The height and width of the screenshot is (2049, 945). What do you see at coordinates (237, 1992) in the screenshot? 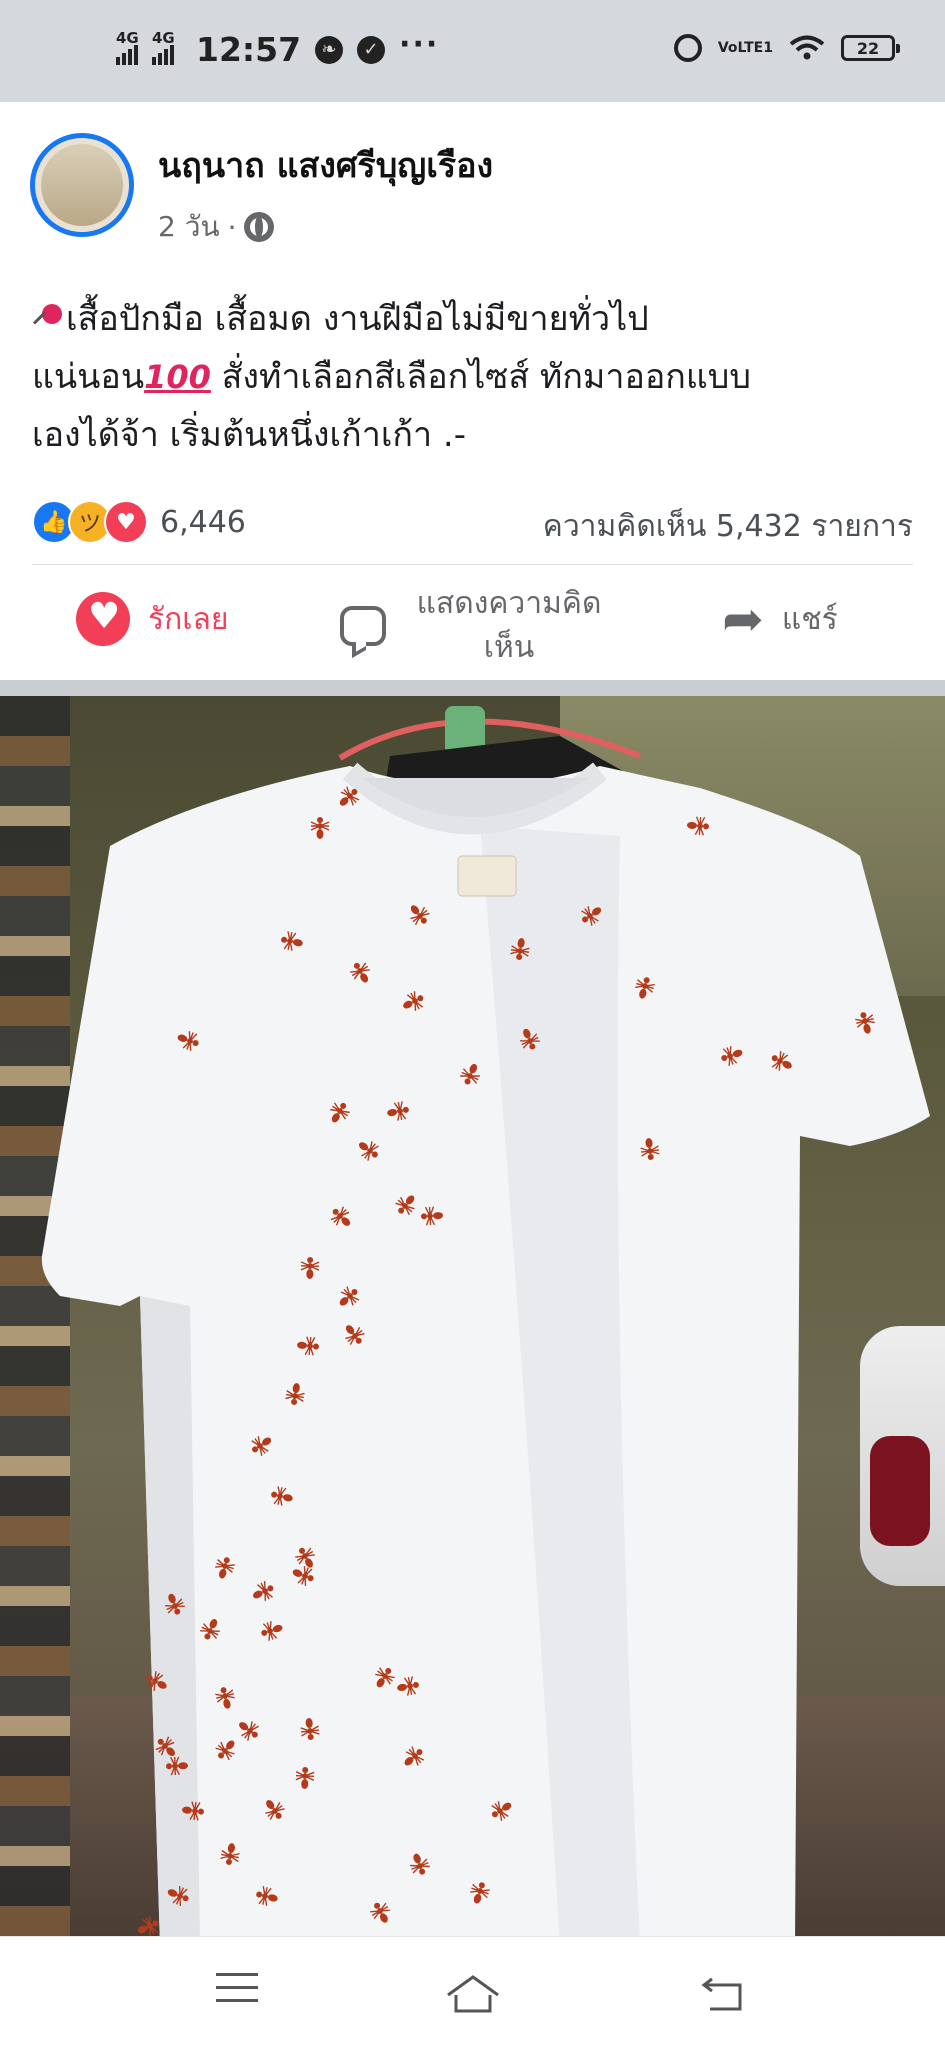
I see `menu-icon` at bounding box center [237, 1992].